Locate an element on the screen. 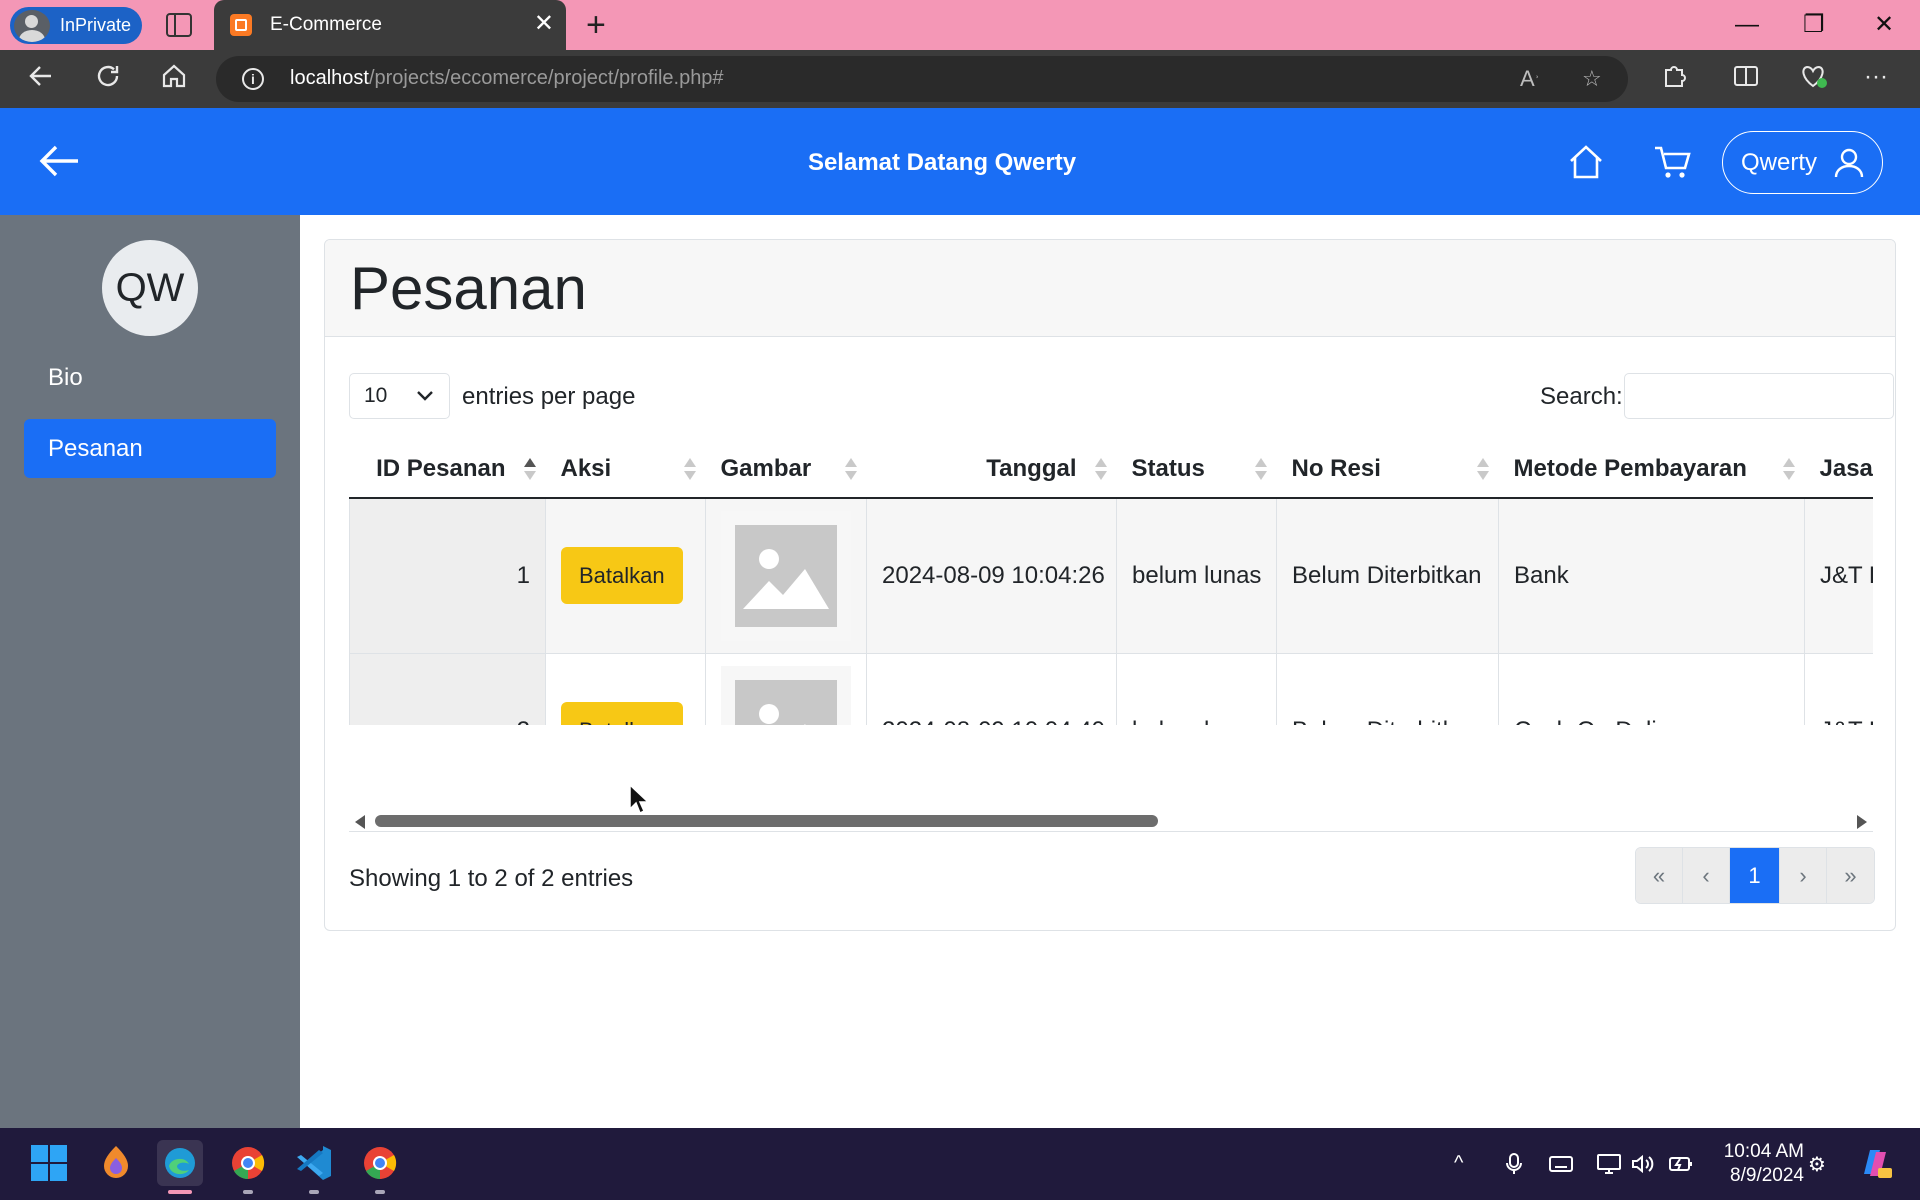 The height and width of the screenshot is (1200, 1920). profile-avatar-icon is located at coordinates (32, 25).